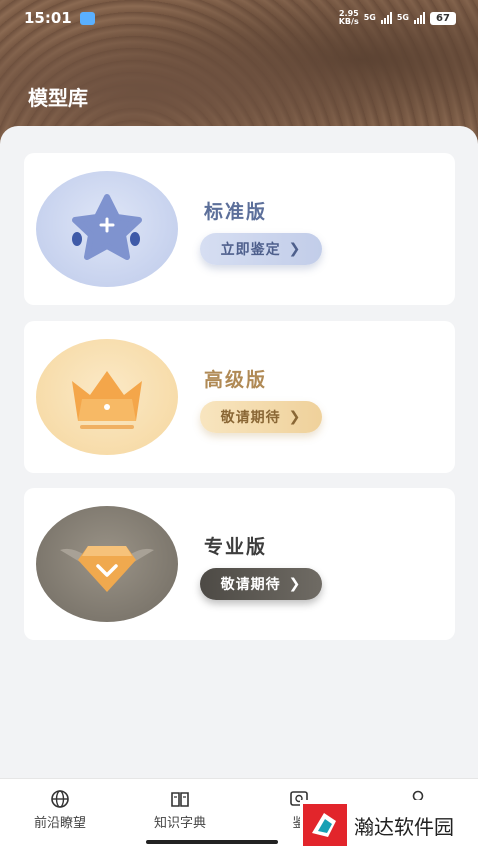  I want to click on network-speed-unit: KB/s, so click(348, 21).